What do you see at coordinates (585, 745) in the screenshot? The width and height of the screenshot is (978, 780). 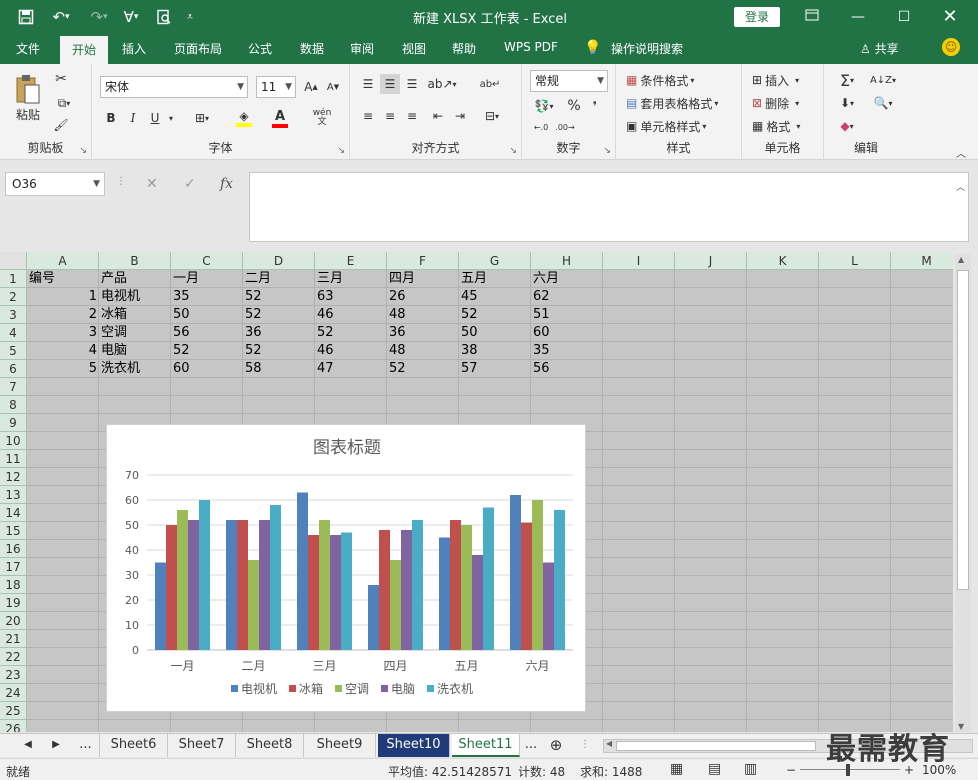 I see `splitter-icon: ⋮` at bounding box center [585, 745].